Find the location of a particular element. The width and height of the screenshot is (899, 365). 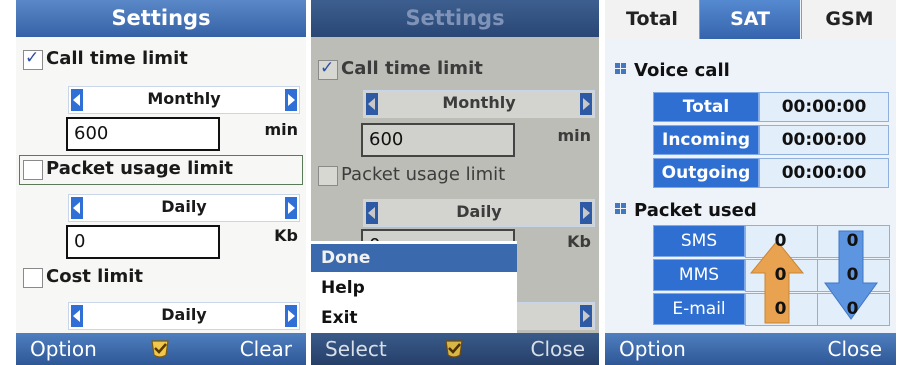

select-softkey: Select is located at coordinates (356, 349).